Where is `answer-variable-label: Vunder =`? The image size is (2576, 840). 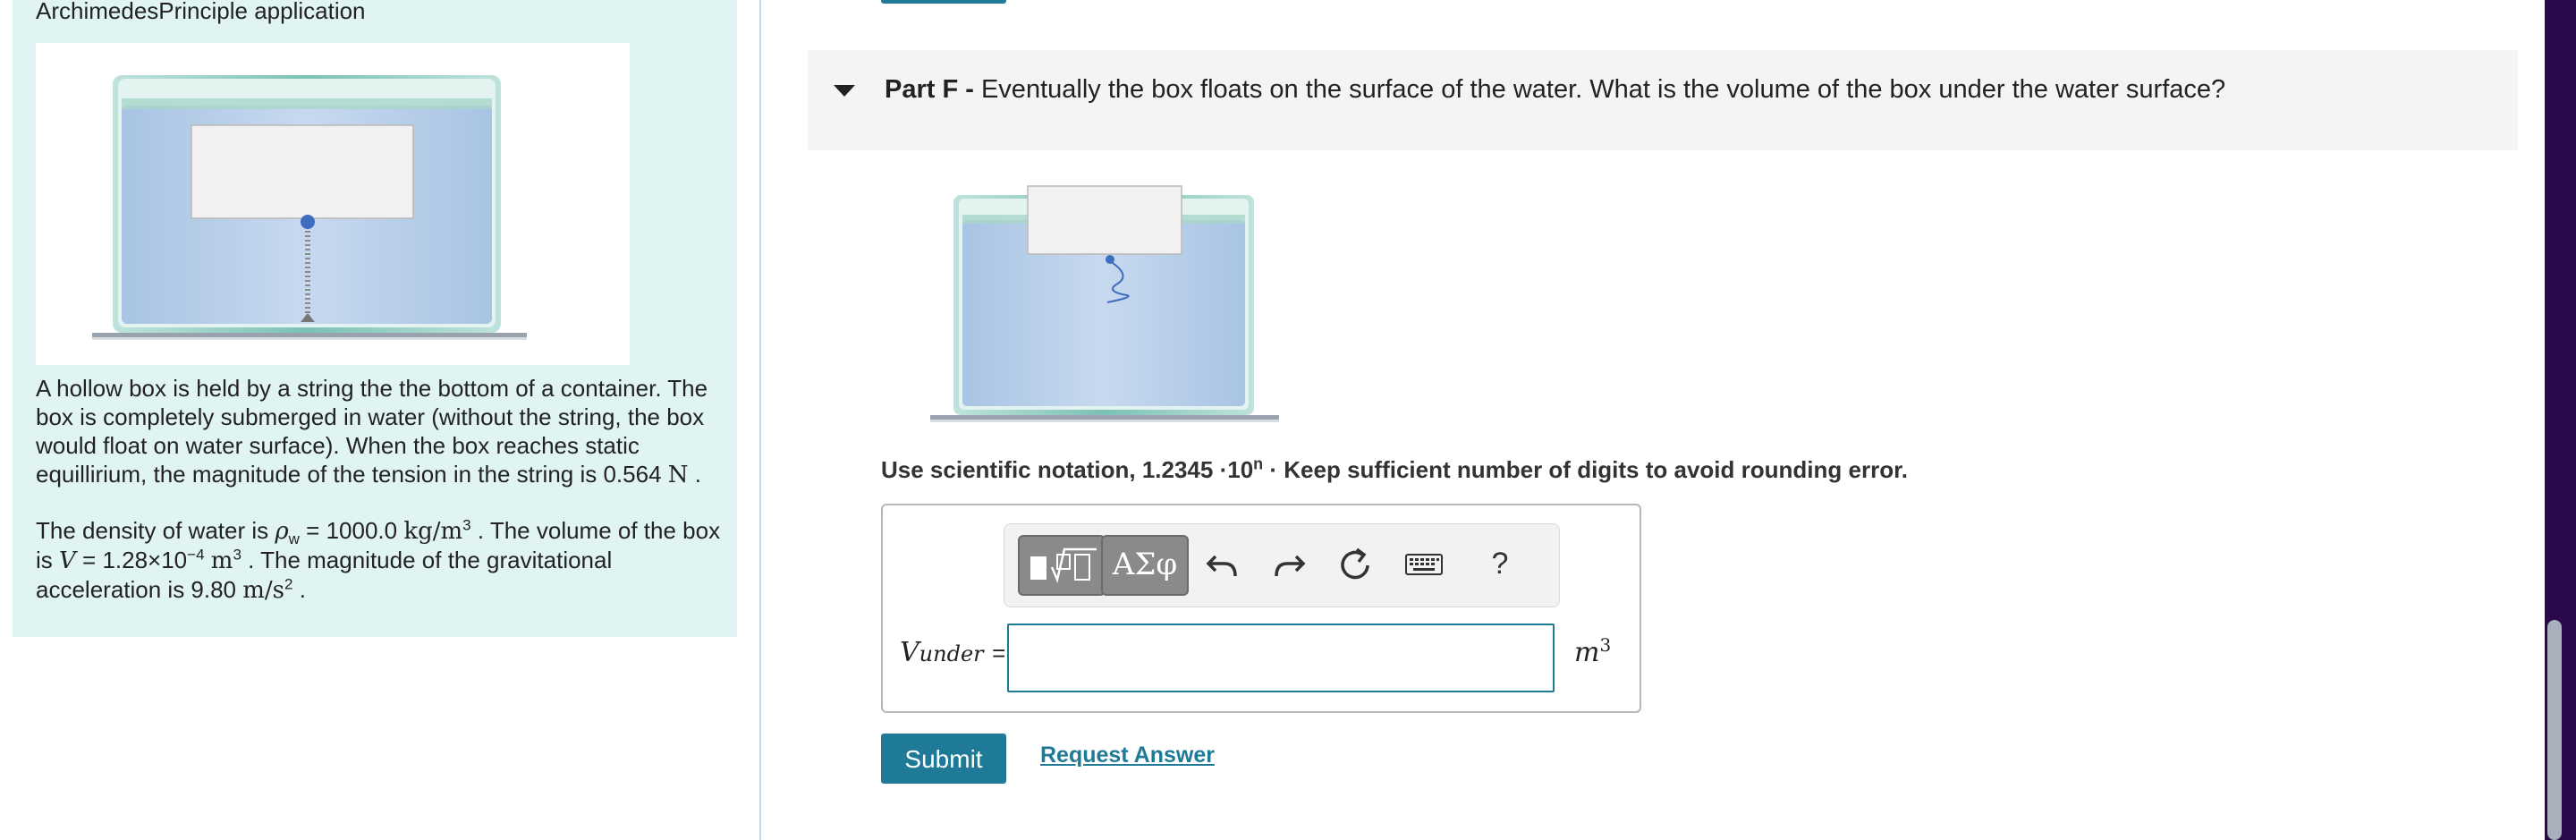 answer-variable-label: Vunder = is located at coordinates (952, 652).